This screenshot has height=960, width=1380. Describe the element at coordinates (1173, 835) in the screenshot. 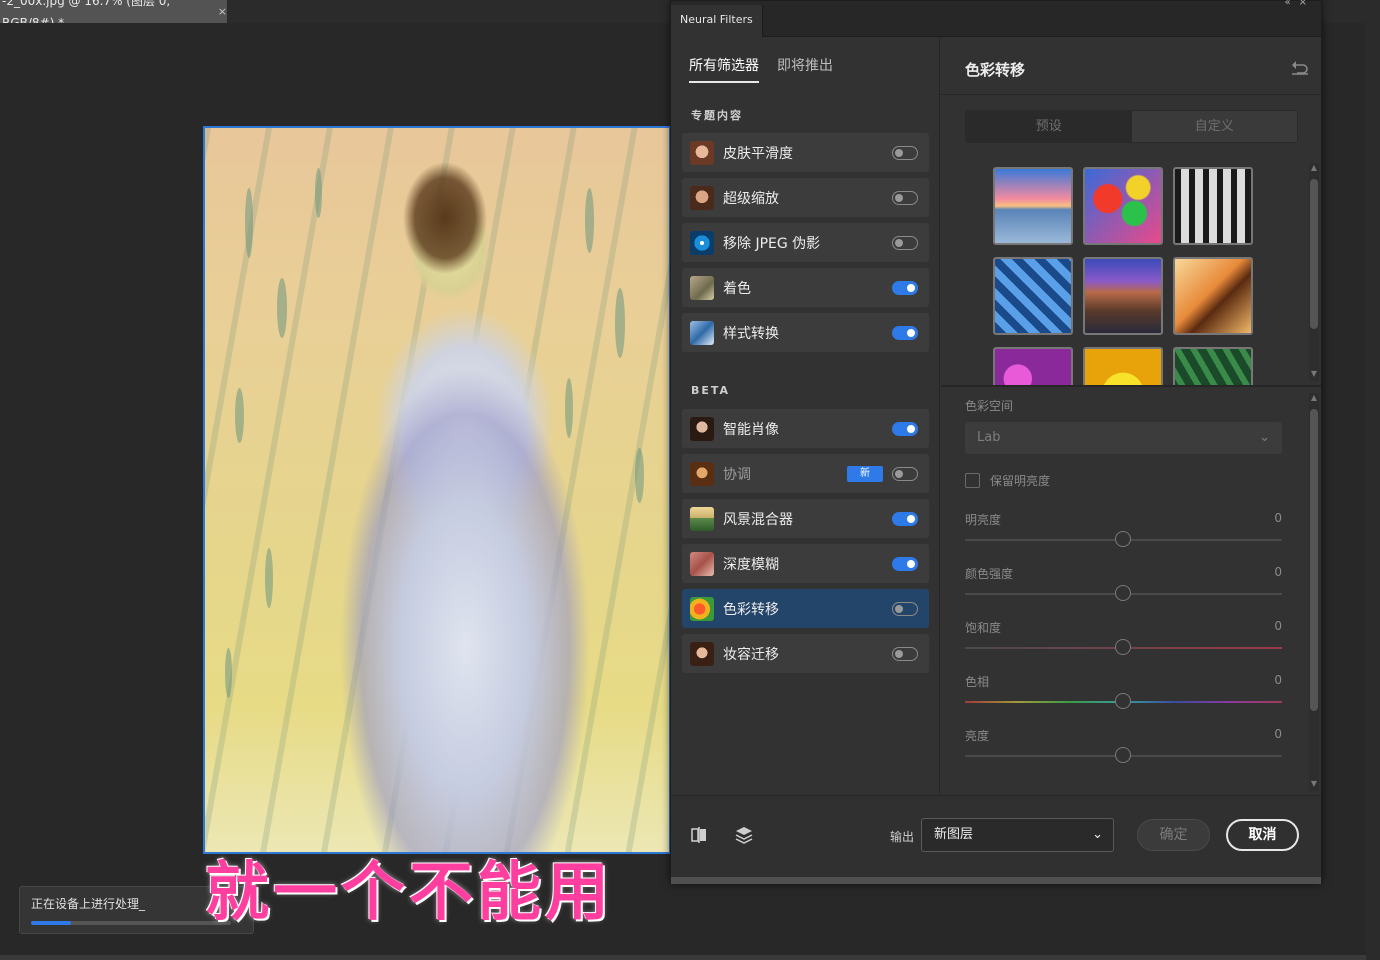

I see `ok-button: 确定` at that location.